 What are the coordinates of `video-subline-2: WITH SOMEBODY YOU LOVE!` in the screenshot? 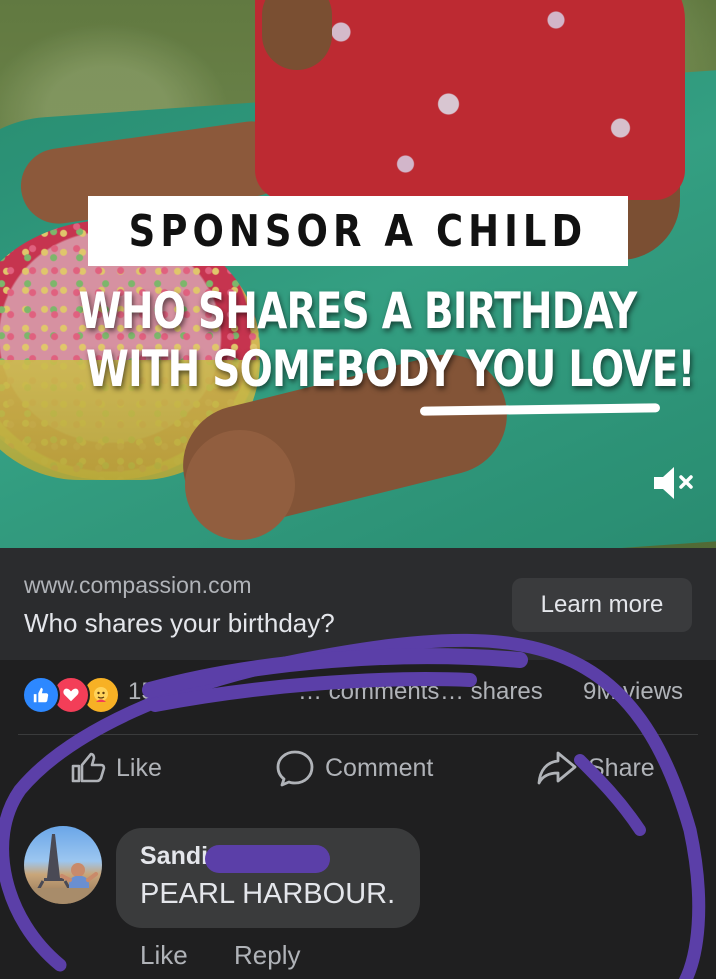 It's located at (390, 369).